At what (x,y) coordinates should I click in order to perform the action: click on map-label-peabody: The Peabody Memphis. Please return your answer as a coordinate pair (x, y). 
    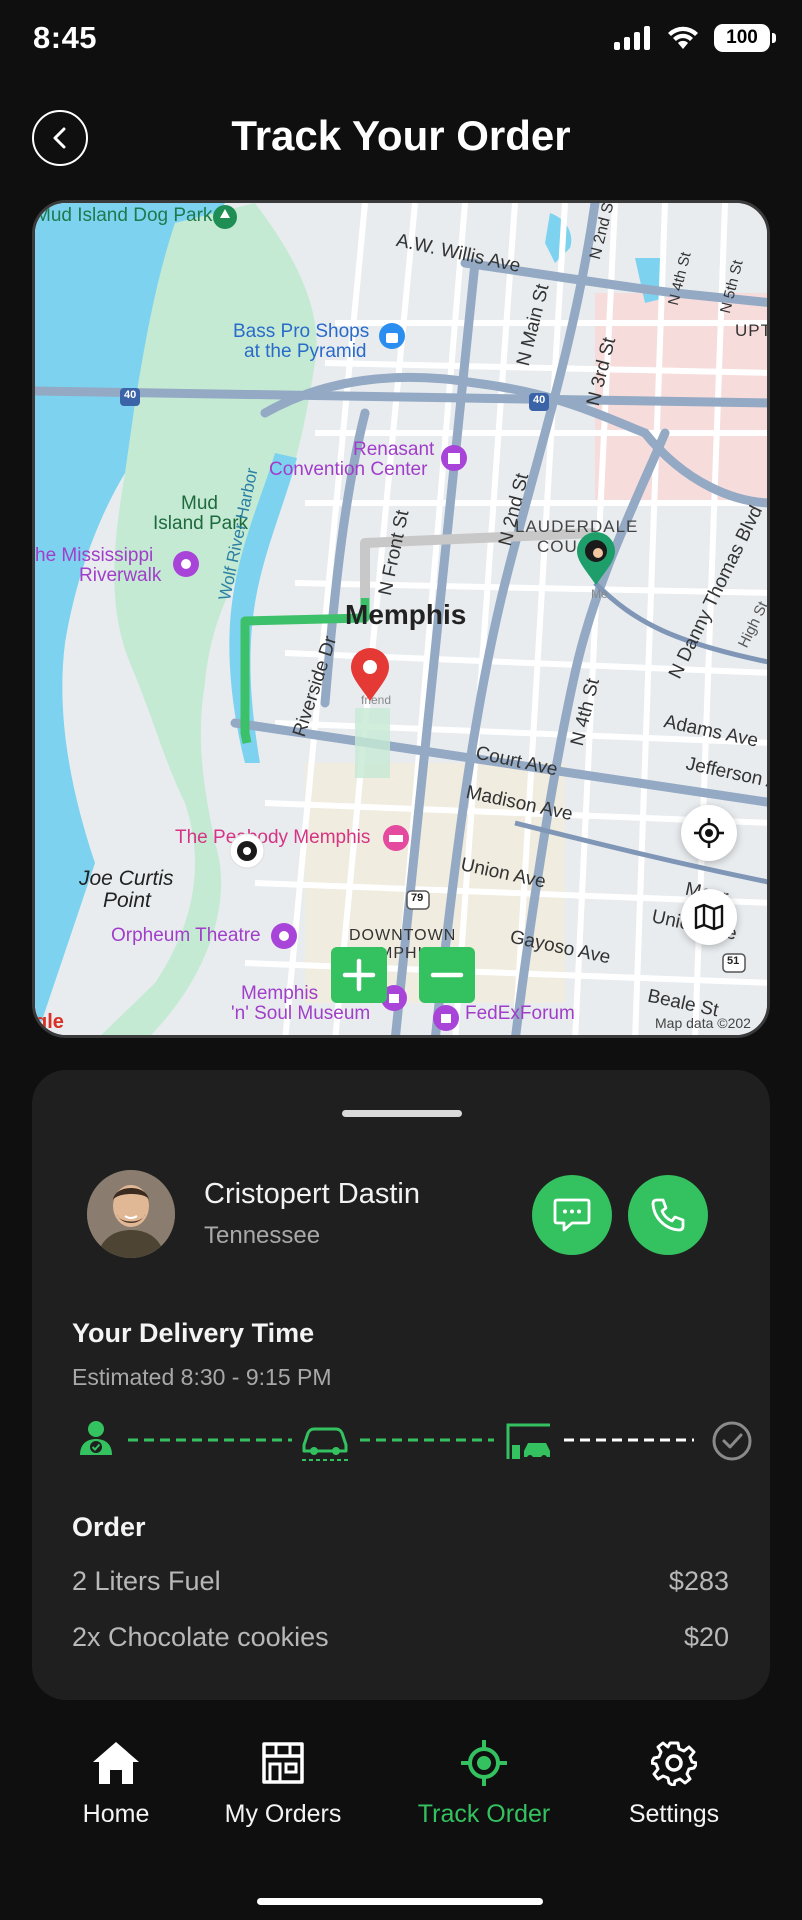
    Looking at the image, I should click on (273, 837).